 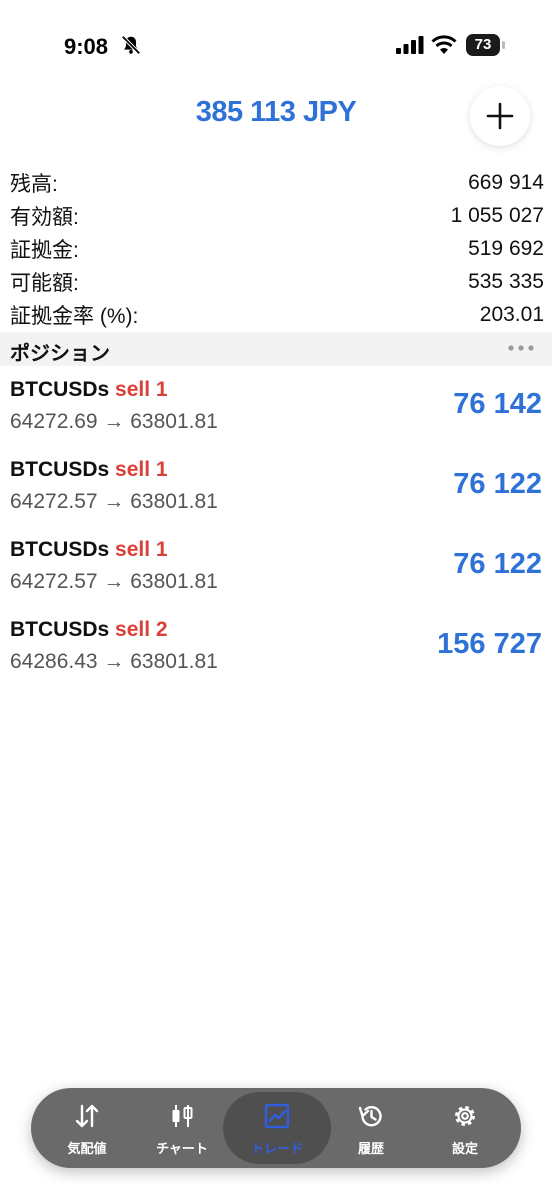 I want to click on position-prices: 64272.69 → 63801.81, so click(x=114, y=421).